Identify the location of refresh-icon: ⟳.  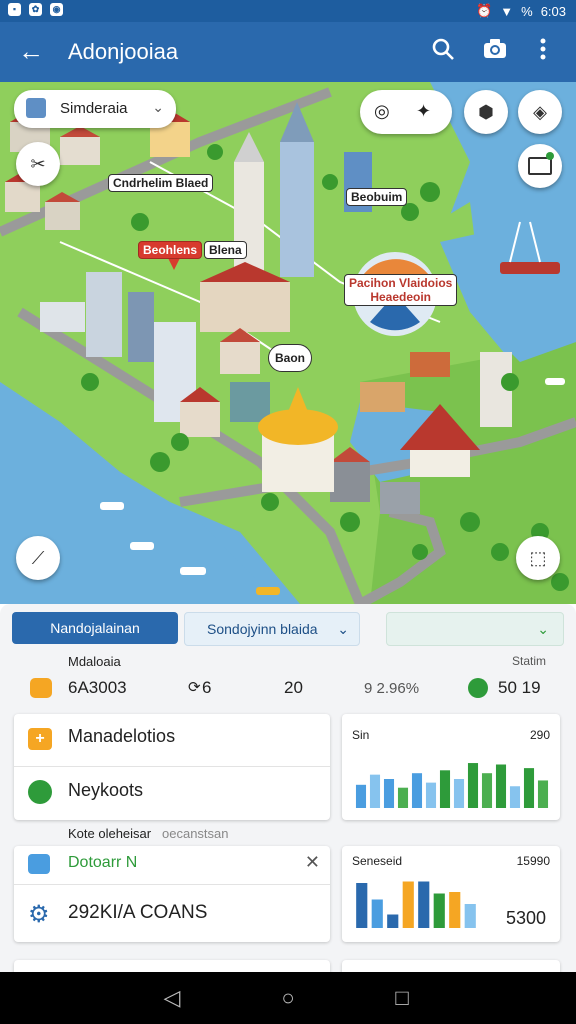
(194, 687).